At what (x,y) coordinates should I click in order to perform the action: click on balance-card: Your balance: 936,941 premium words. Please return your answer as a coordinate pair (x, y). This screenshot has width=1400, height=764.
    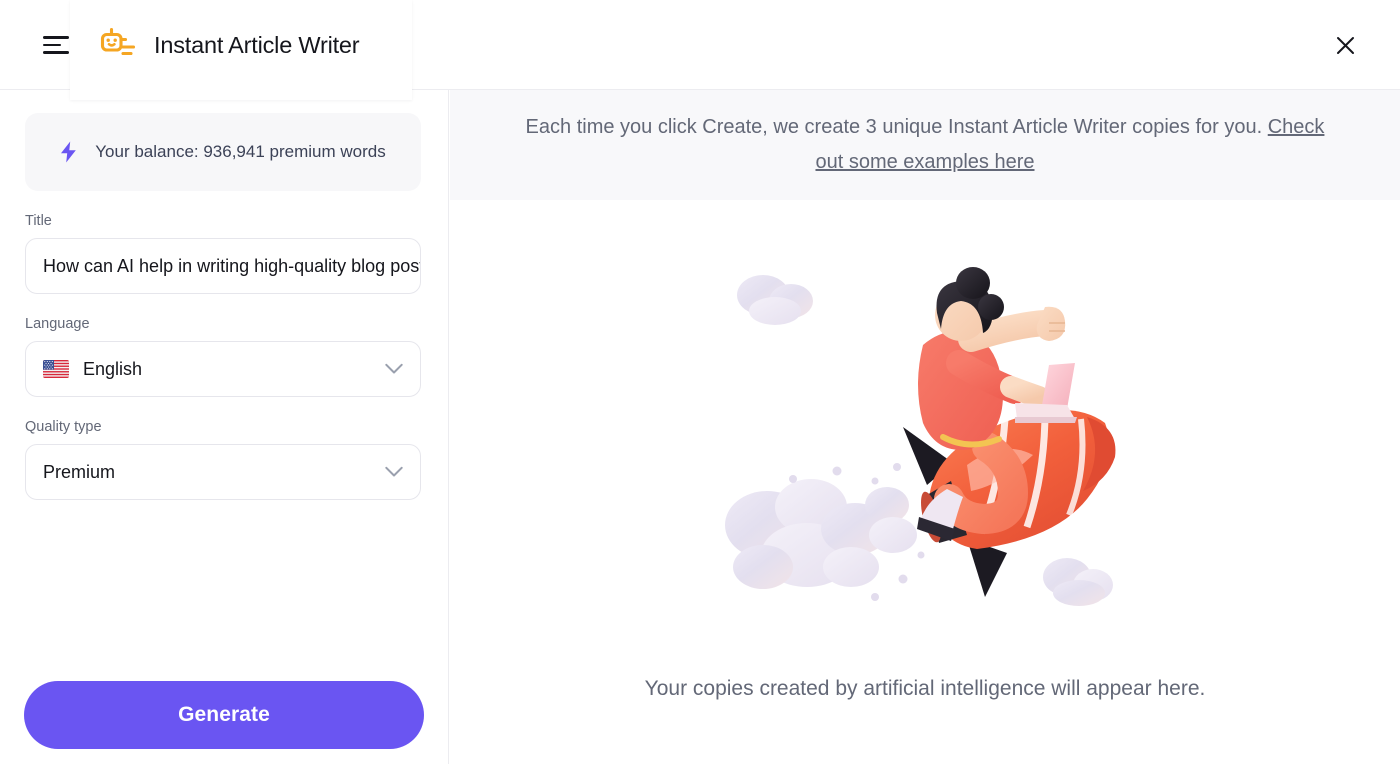
    Looking at the image, I should click on (223, 152).